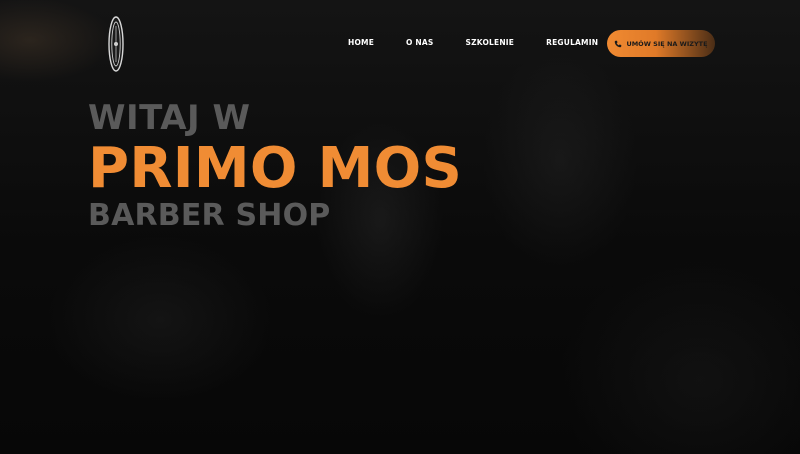  Describe the element at coordinates (275, 168) in the screenshot. I see `hero-brand-title: PRIMO MOS` at that location.